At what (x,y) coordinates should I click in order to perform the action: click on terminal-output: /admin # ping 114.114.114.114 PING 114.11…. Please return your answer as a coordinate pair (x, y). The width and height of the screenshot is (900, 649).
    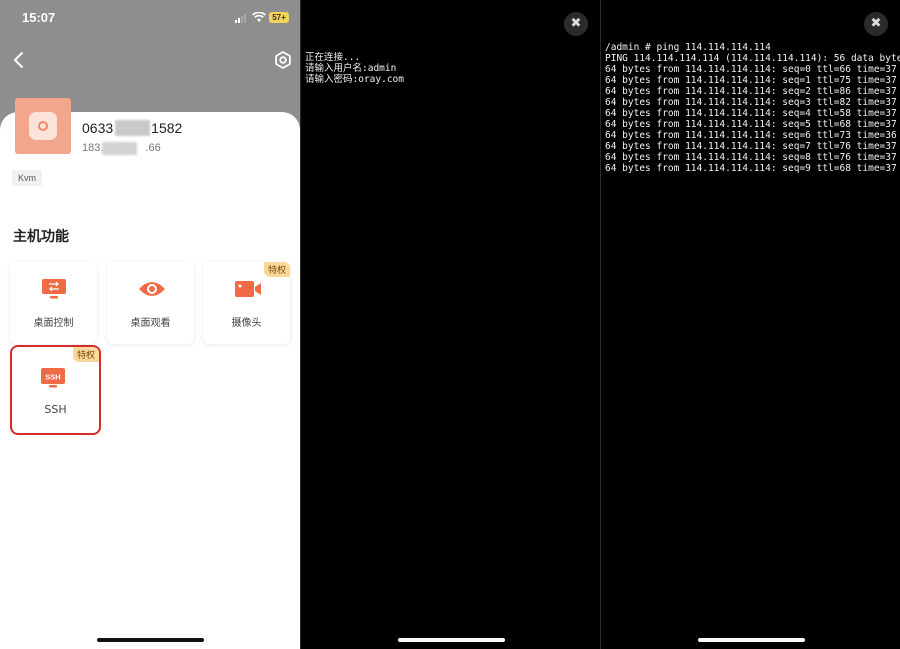
    Looking at the image, I should click on (752, 108).